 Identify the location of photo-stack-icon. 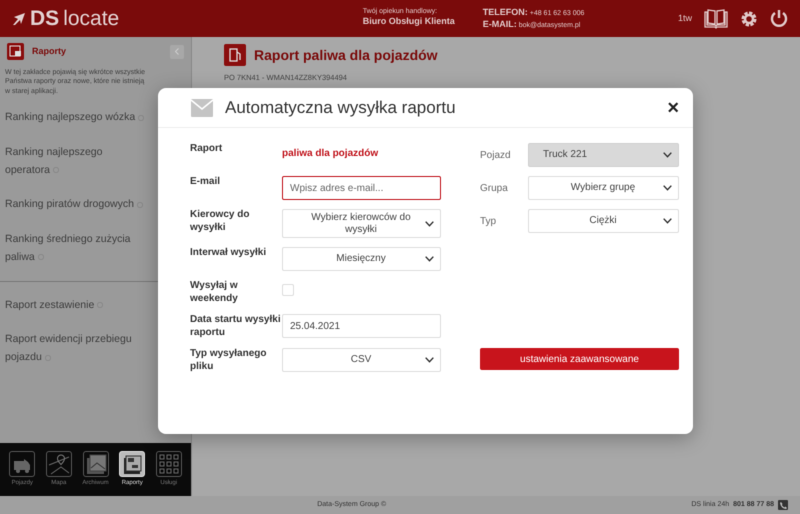
(95, 464).